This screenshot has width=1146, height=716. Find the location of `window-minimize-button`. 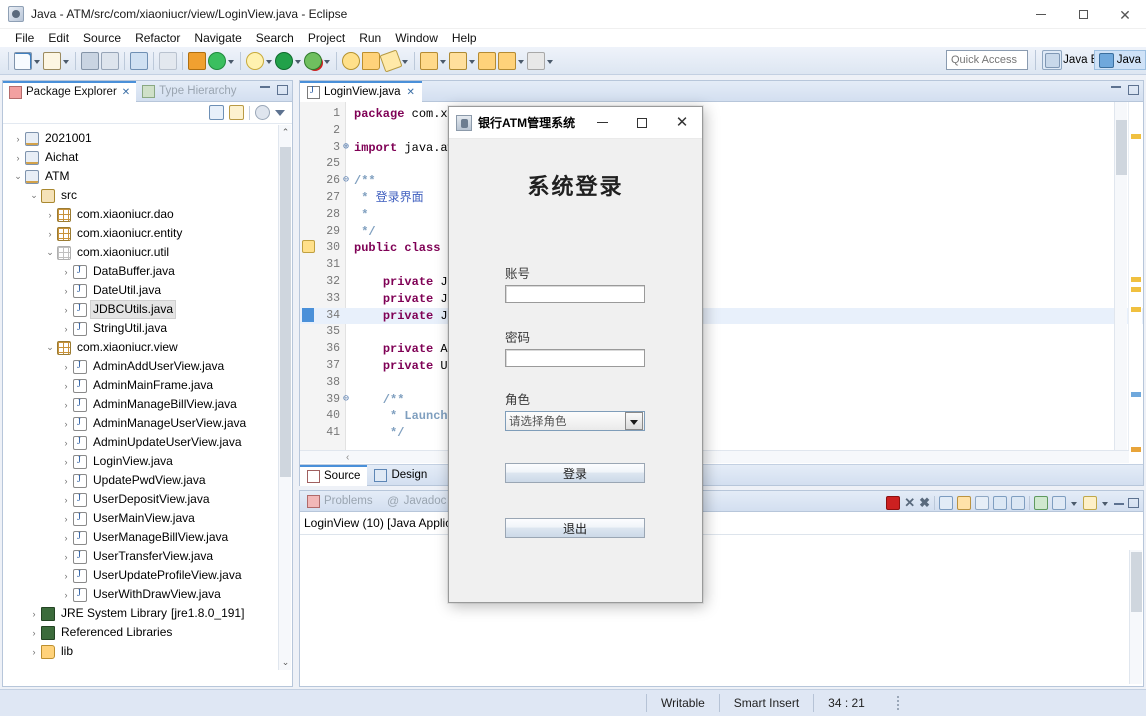

window-minimize-button is located at coordinates (1041, 14).